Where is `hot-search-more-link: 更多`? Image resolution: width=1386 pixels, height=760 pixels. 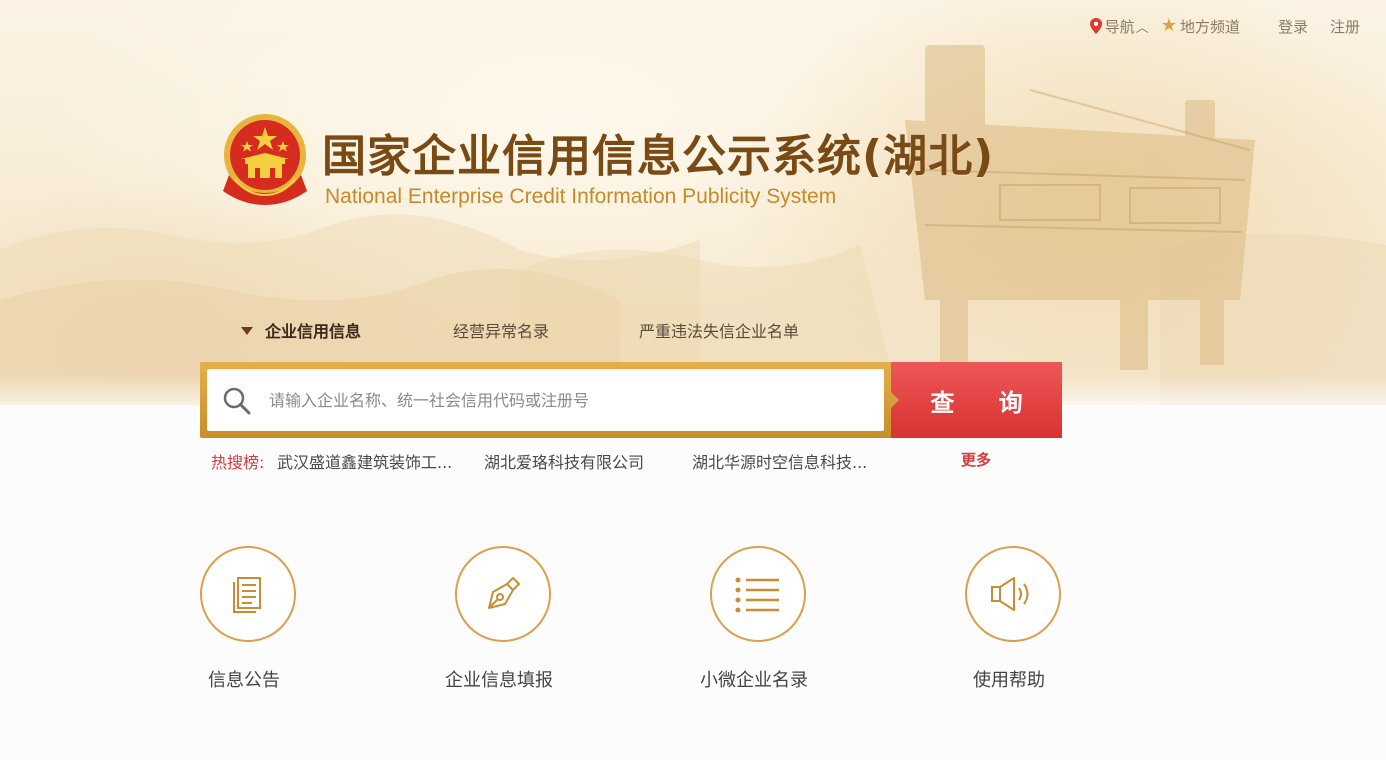 hot-search-more-link: 更多 is located at coordinates (976, 459).